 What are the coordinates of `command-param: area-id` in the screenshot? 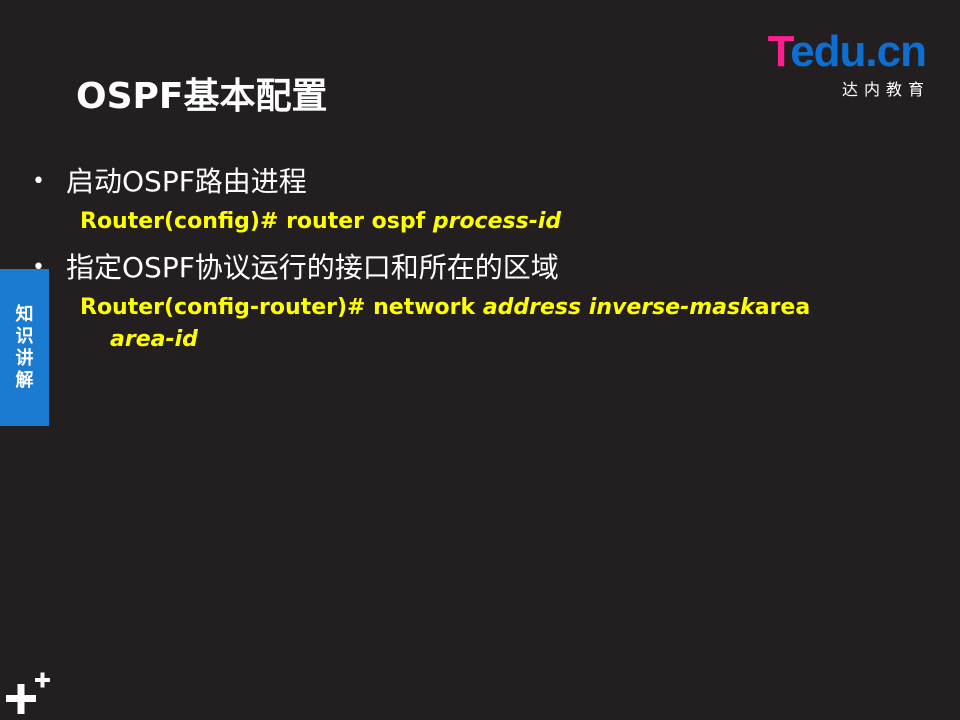 It's located at (154, 339).